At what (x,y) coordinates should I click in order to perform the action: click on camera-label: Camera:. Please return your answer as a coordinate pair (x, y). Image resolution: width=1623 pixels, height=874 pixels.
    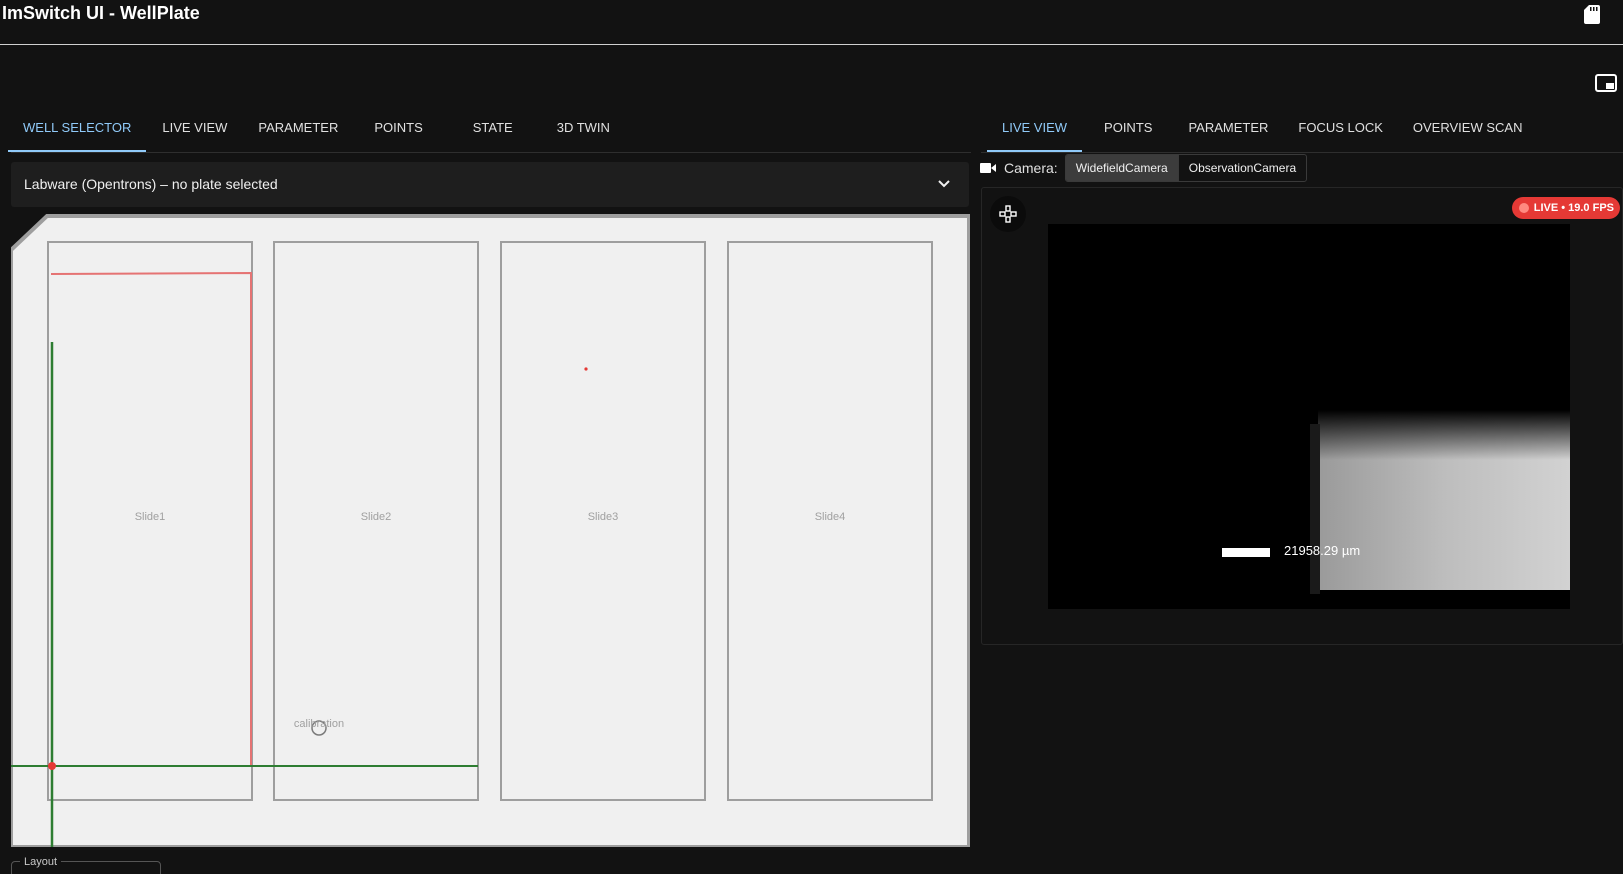
    Looking at the image, I should click on (1031, 168).